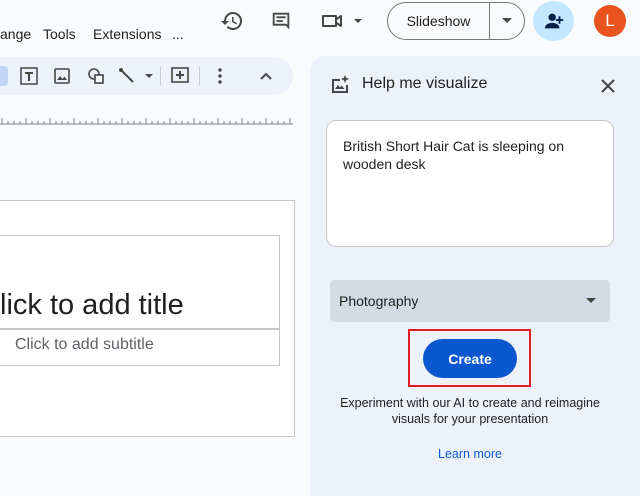 The height and width of the screenshot is (496, 640). I want to click on menu-item-extensions: Extensions, so click(127, 34).